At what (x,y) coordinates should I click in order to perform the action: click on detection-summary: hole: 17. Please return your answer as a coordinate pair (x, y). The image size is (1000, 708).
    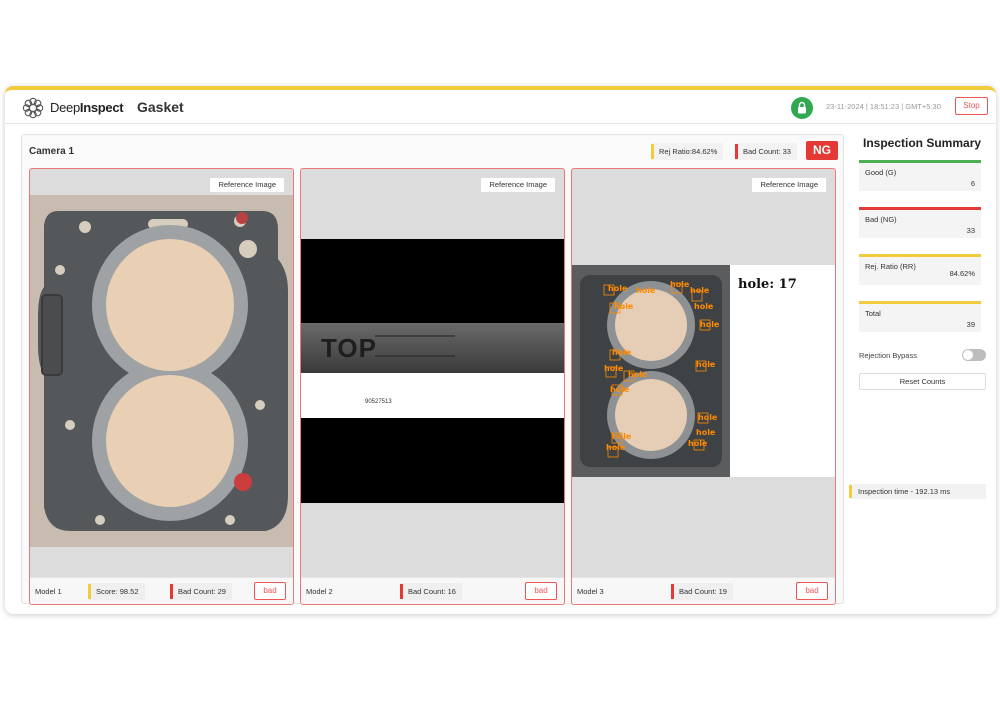
    Looking at the image, I should click on (767, 284).